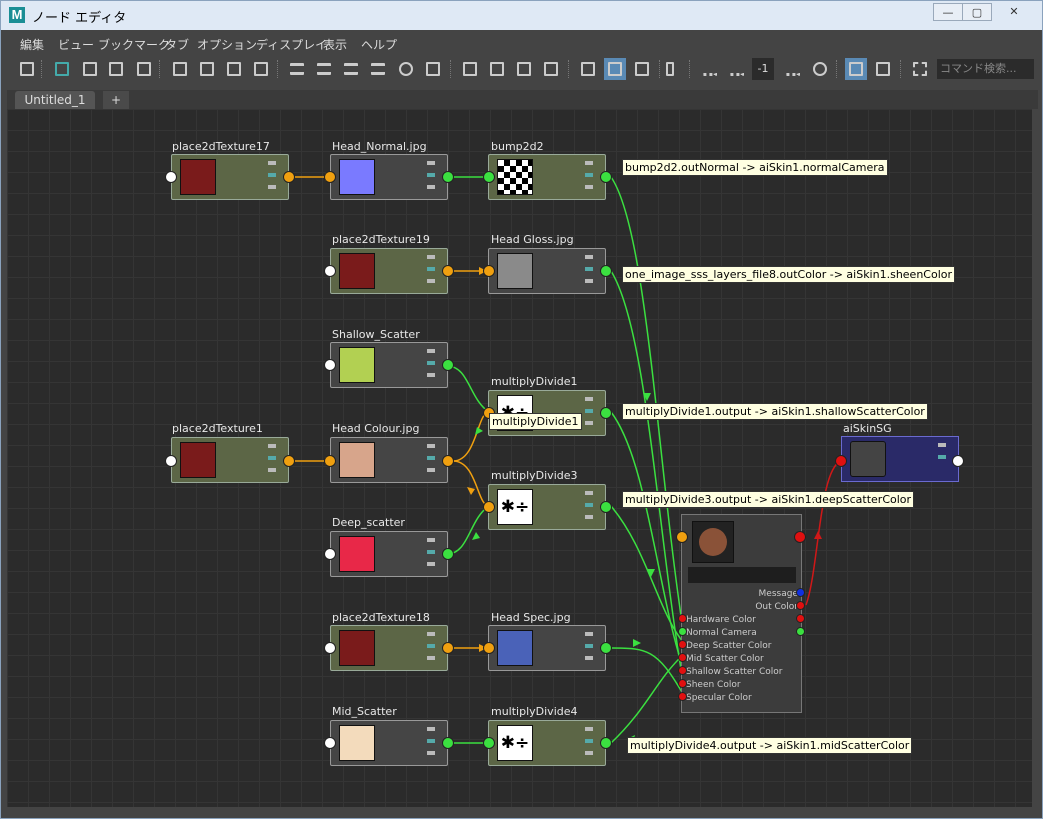  I want to click on node-multiplydivide3: ✱÷, so click(547, 507).